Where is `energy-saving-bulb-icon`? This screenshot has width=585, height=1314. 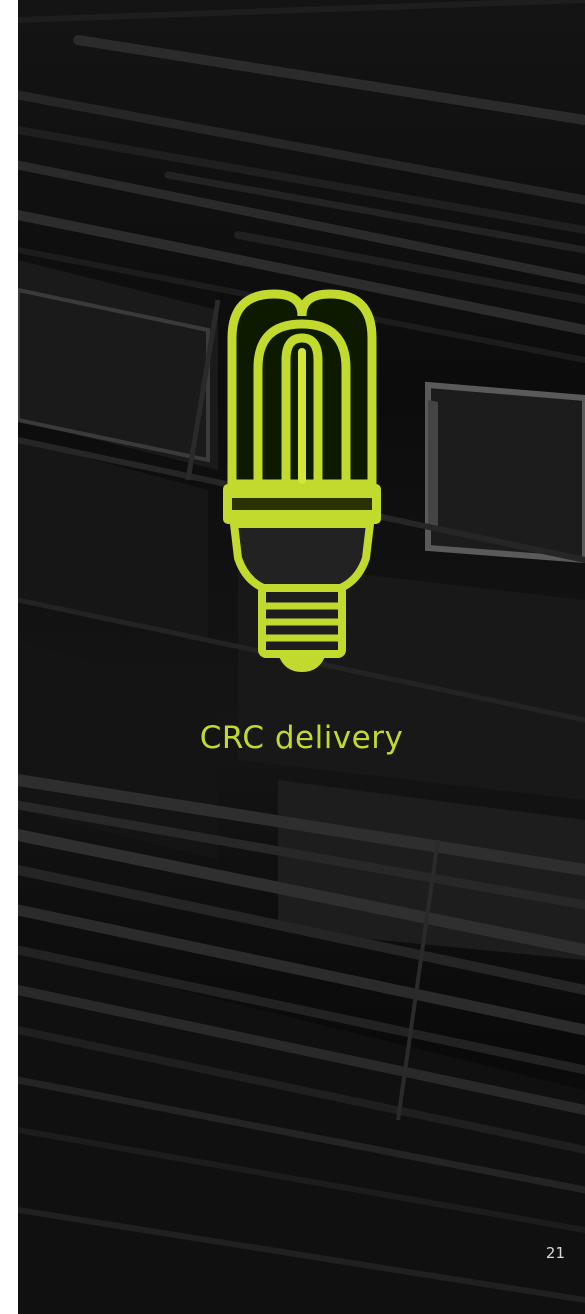 energy-saving-bulb-icon is located at coordinates (302, 480).